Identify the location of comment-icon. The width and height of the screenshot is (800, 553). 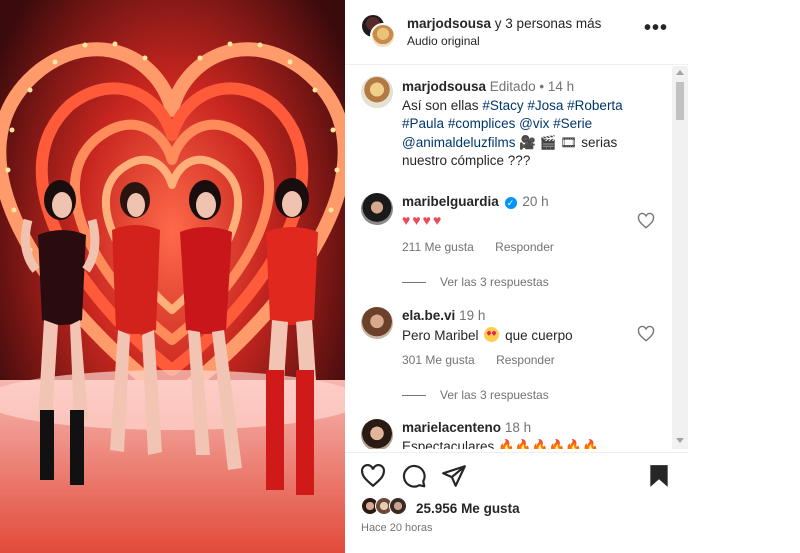
(414, 476).